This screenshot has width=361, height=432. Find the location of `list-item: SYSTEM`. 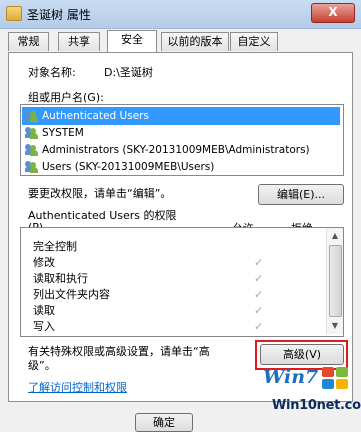

list-item: SYSTEM is located at coordinates (181, 133).